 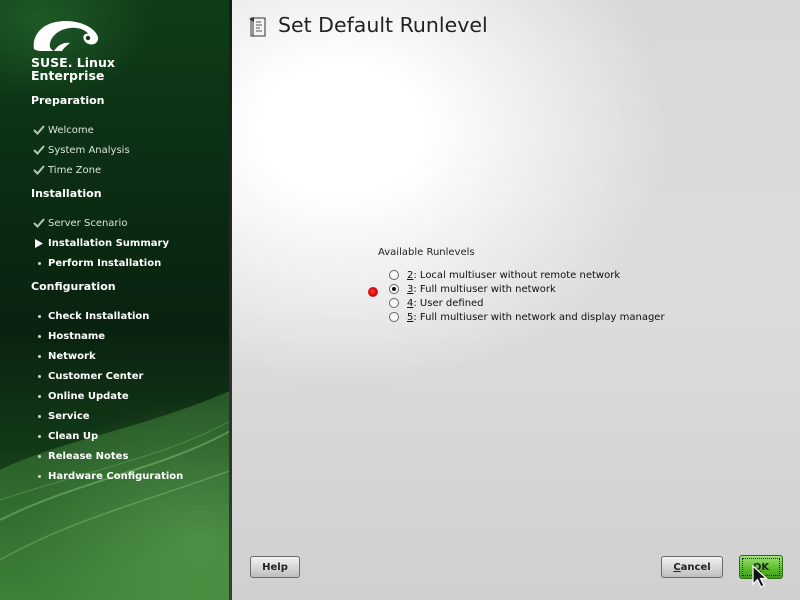 What do you see at coordinates (69, 416) in the screenshot?
I see `sidebar-item-label: Service` at bounding box center [69, 416].